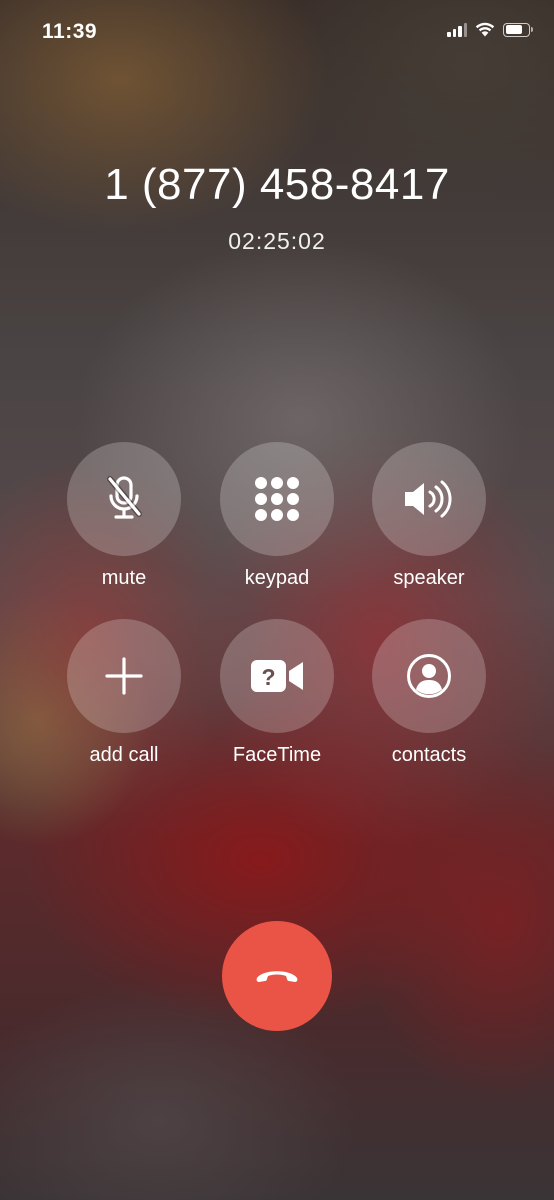 This screenshot has width=554, height=1200. I want to click on add-call-circle, so click(124, 676).